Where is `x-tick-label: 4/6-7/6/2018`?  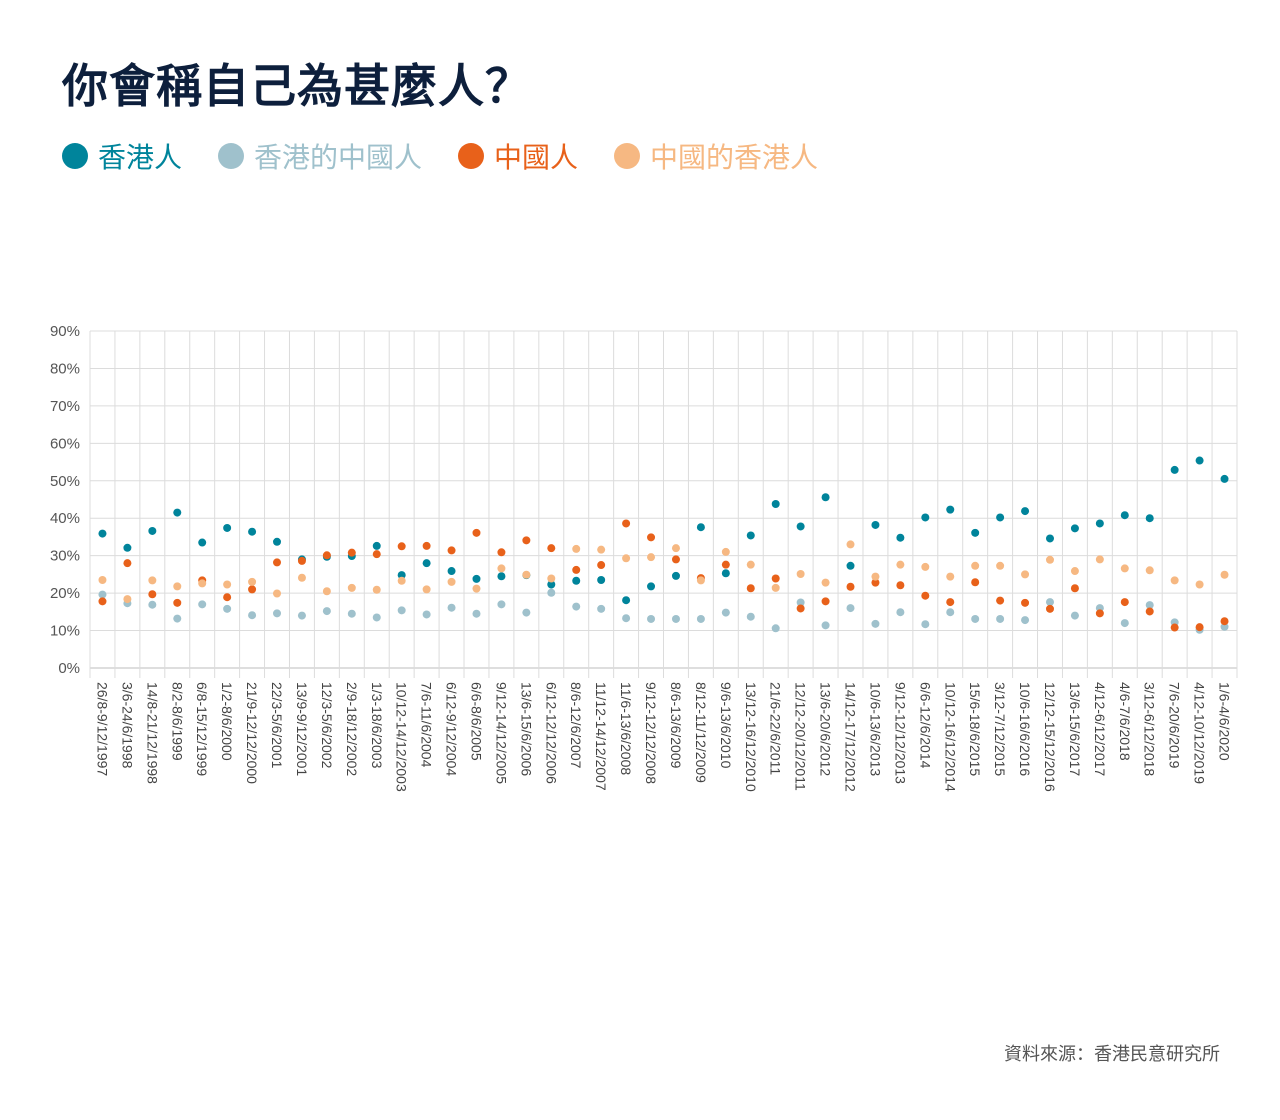
x-tick-label: 4/6-7/6/2018 is located at coordinates (1125, 721).